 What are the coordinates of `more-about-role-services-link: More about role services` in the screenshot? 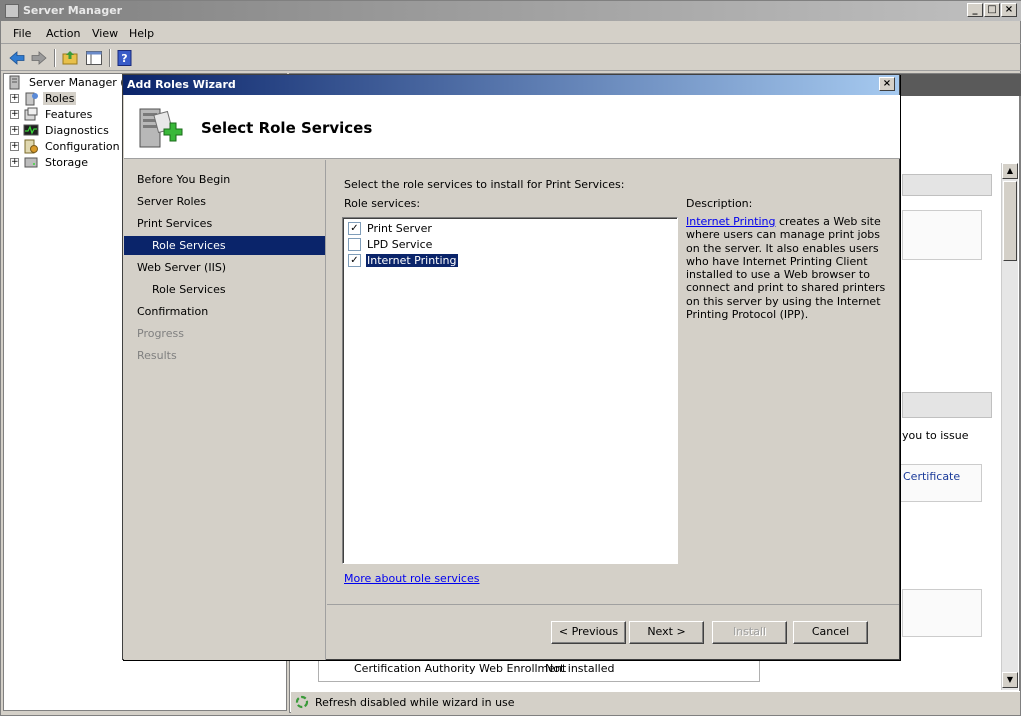 It's located at (411, 578).